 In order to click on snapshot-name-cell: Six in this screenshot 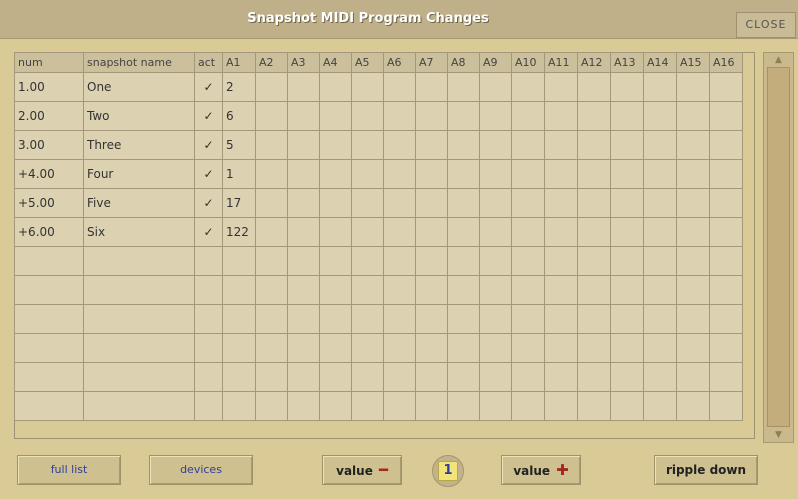, I will do `click(139, 232)`.